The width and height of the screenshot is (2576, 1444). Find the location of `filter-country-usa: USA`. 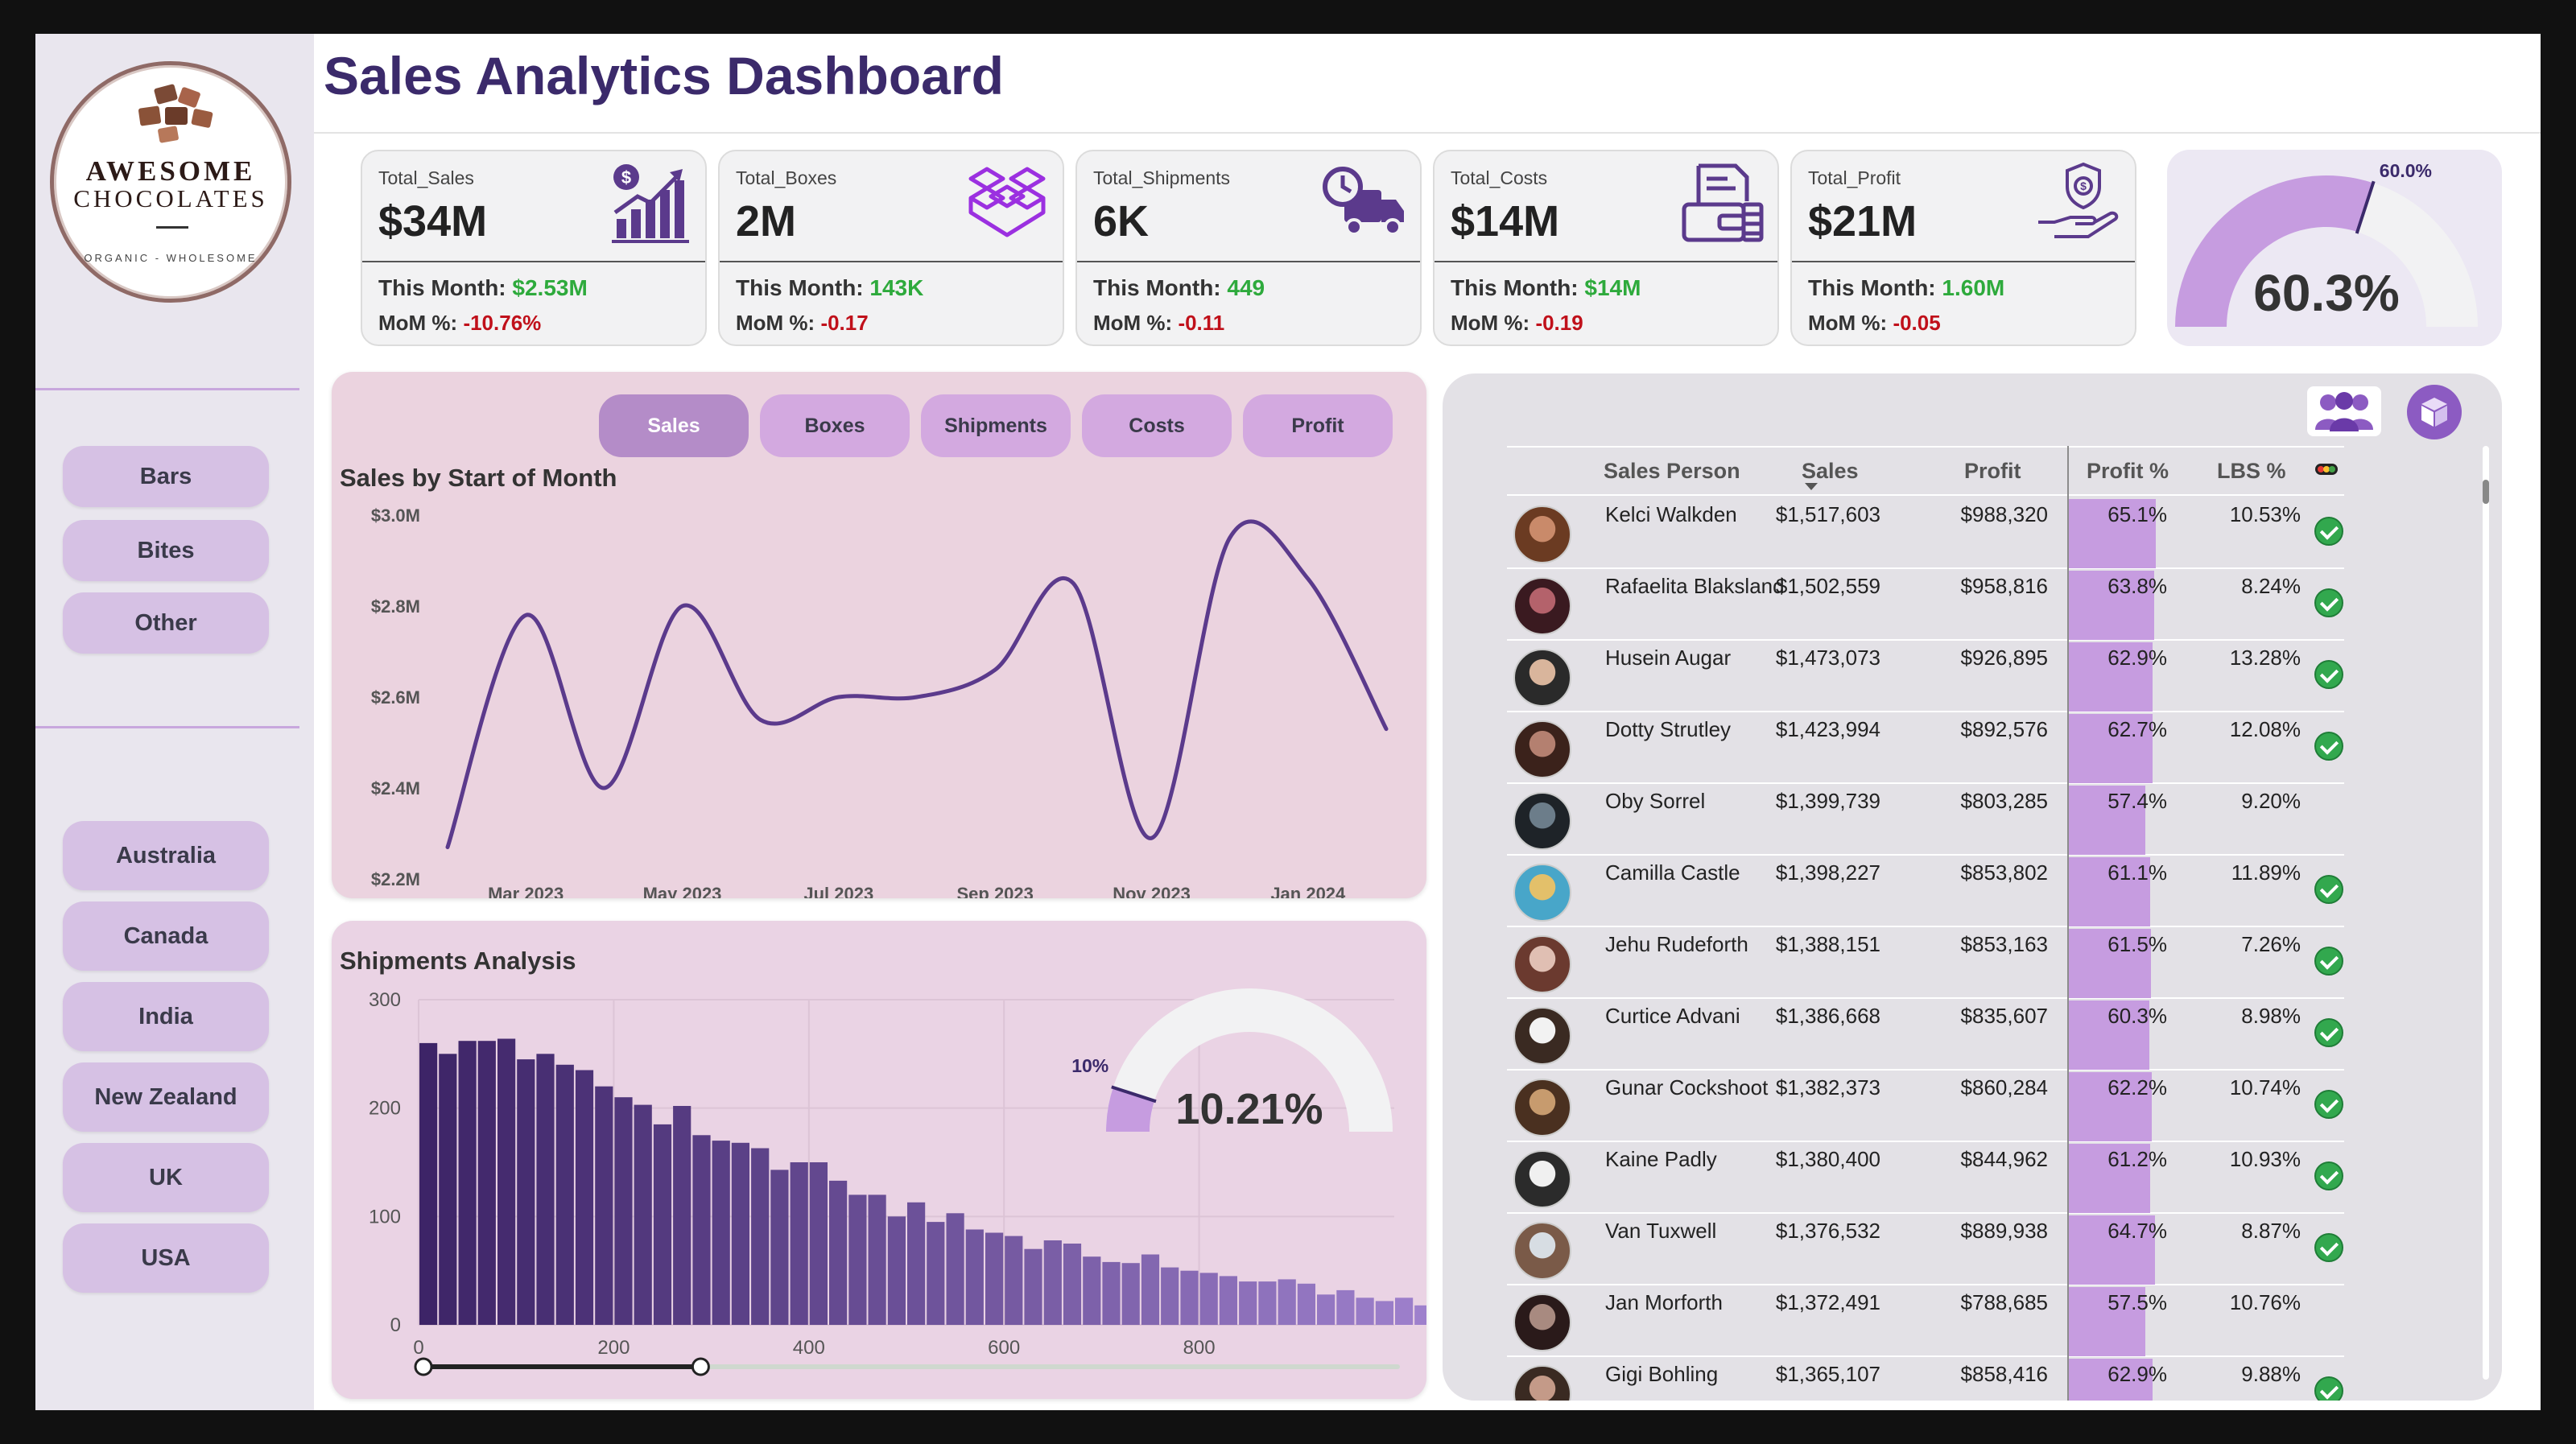

filter-country-usa: USA is located at coordinates (166, 1258).